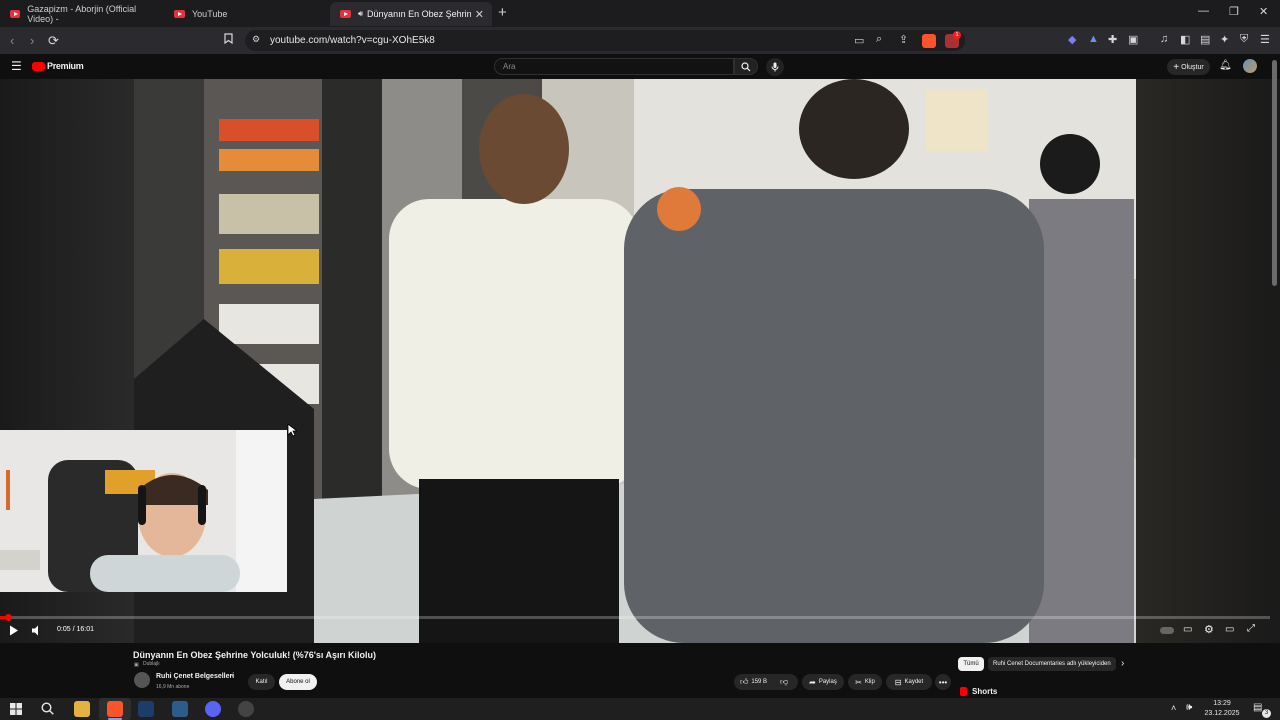 The image size is (1280, 720). Describe the element at coordinates (1189, 707) in the screenshot. I see `volume-tray-icon: 🕪︎` at that location.